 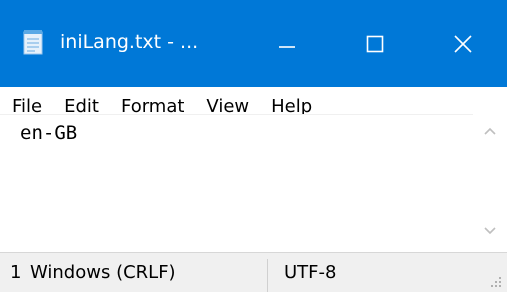 What do you see at coordinates (253, 272) in the screenshot?
I see `status-bar: 1 Windows (CRLF) UTF-8` at bounding box center [253, 272].